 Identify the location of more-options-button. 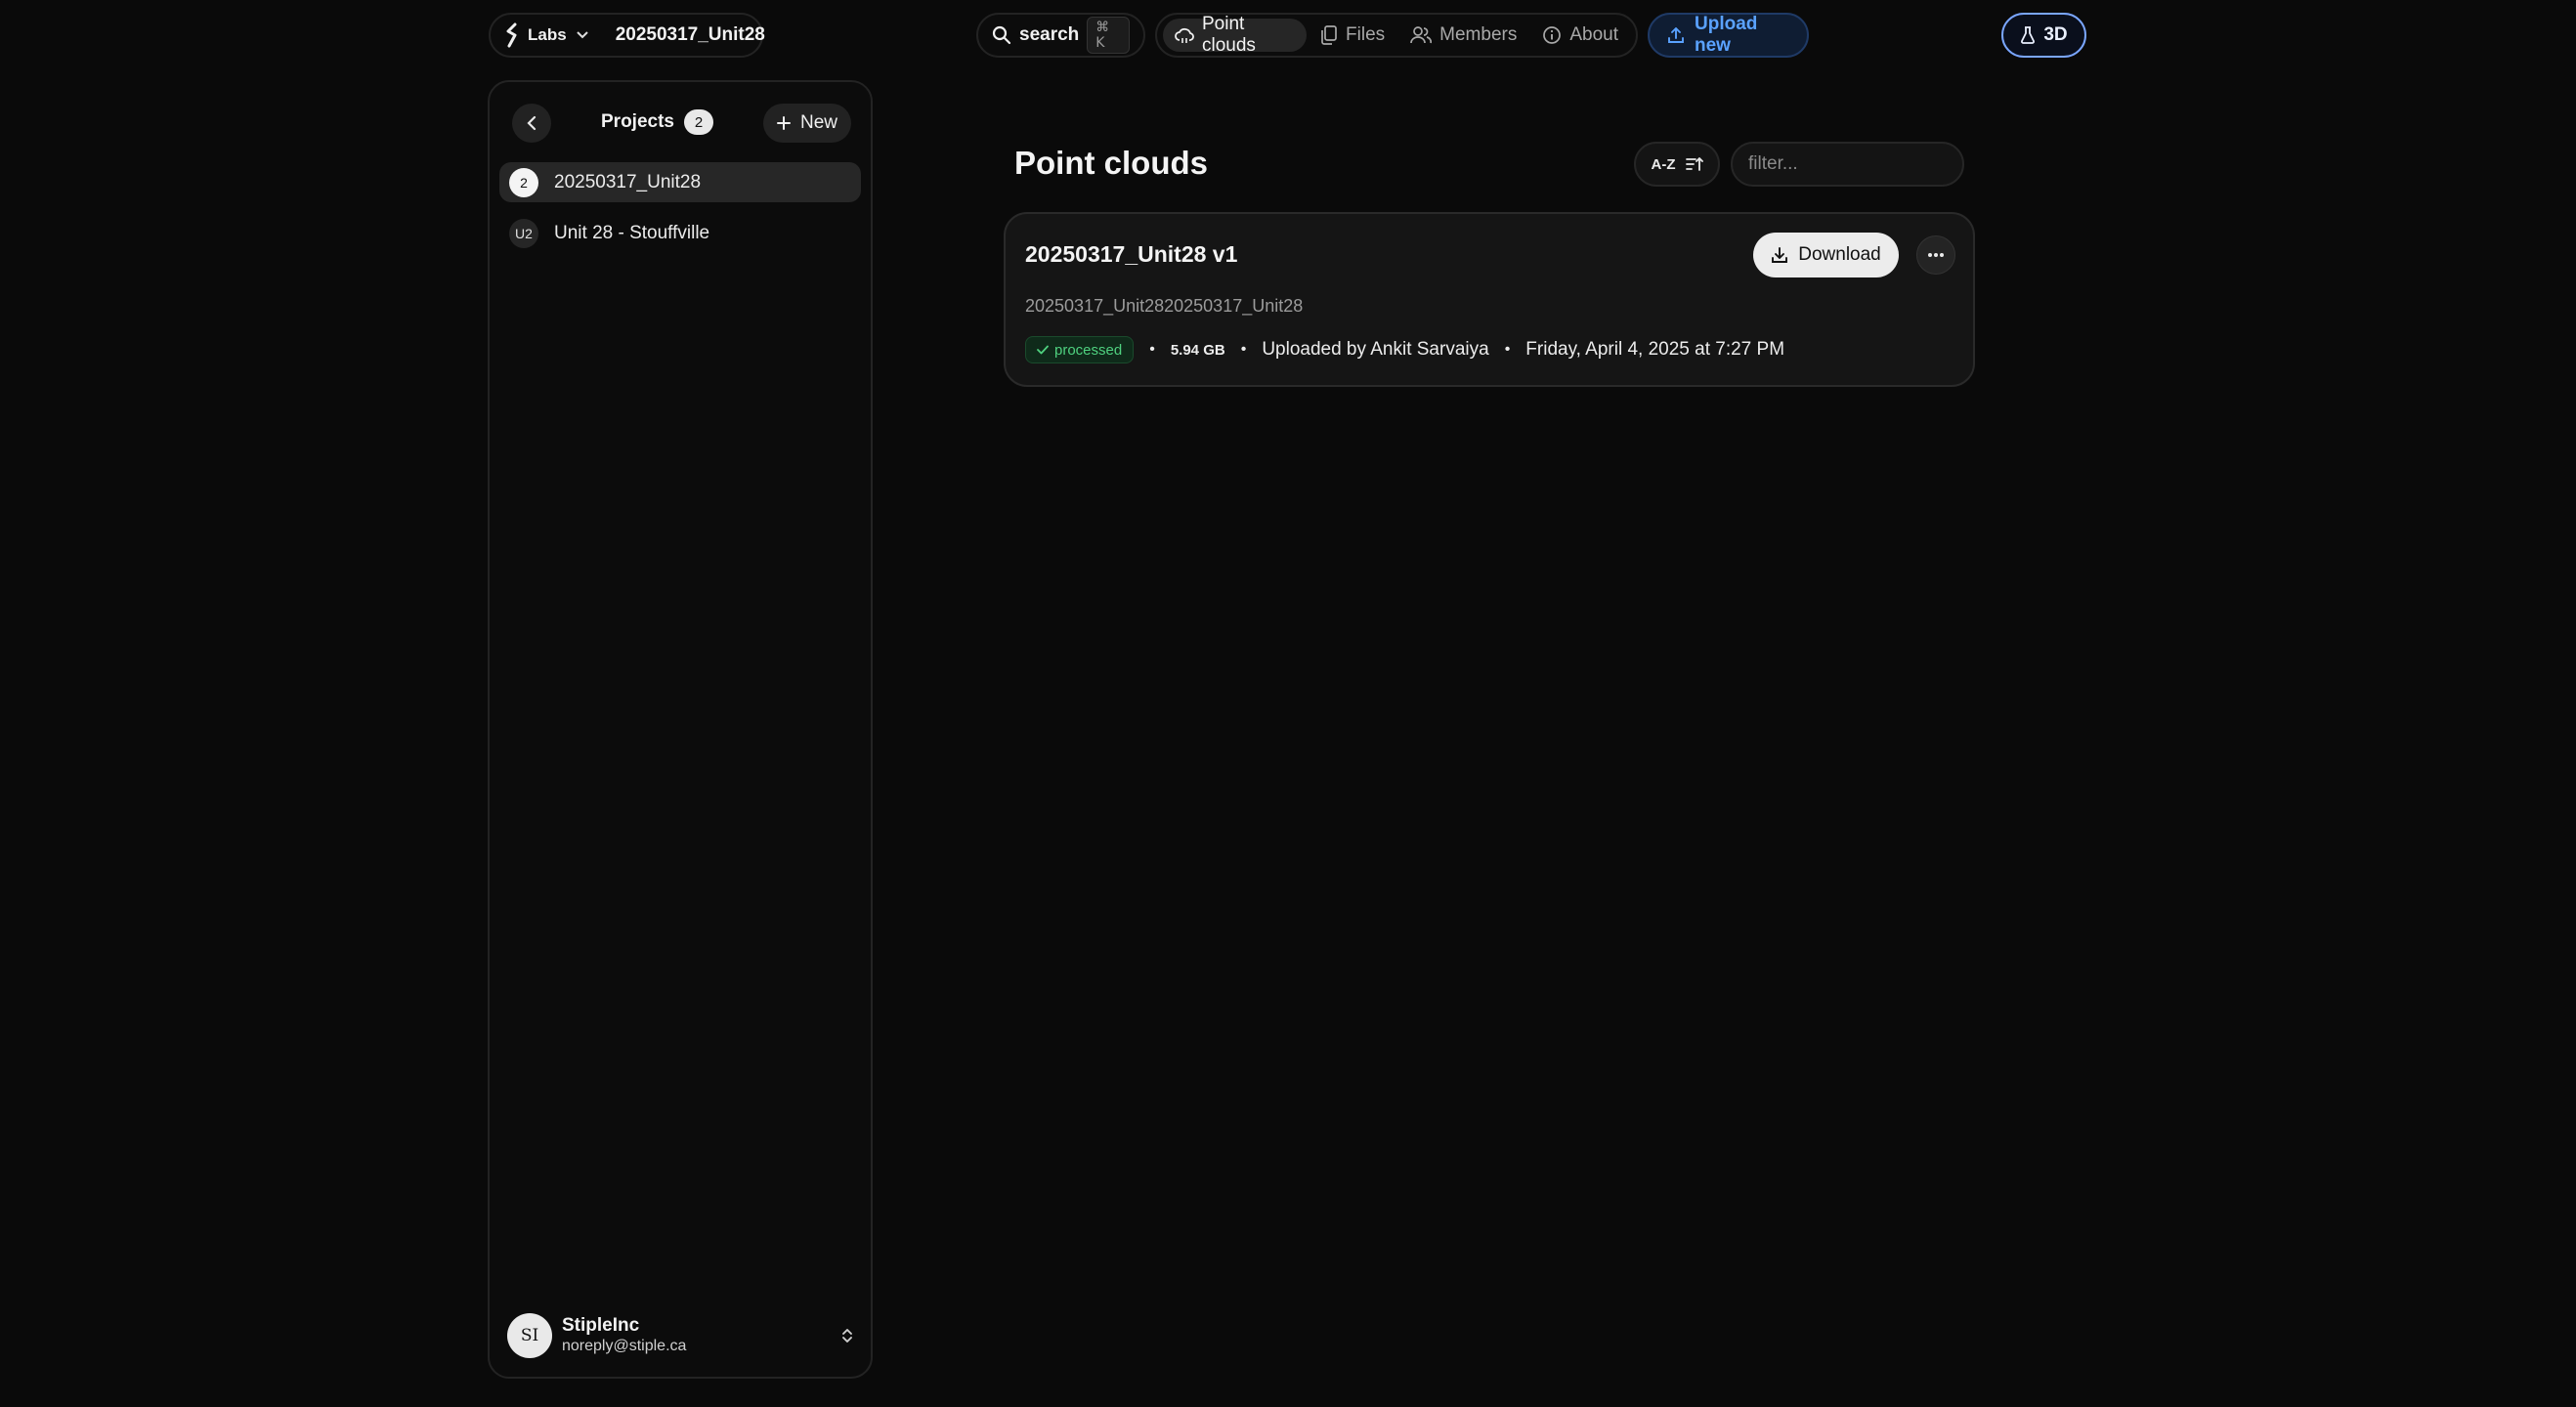
(1935, 255).